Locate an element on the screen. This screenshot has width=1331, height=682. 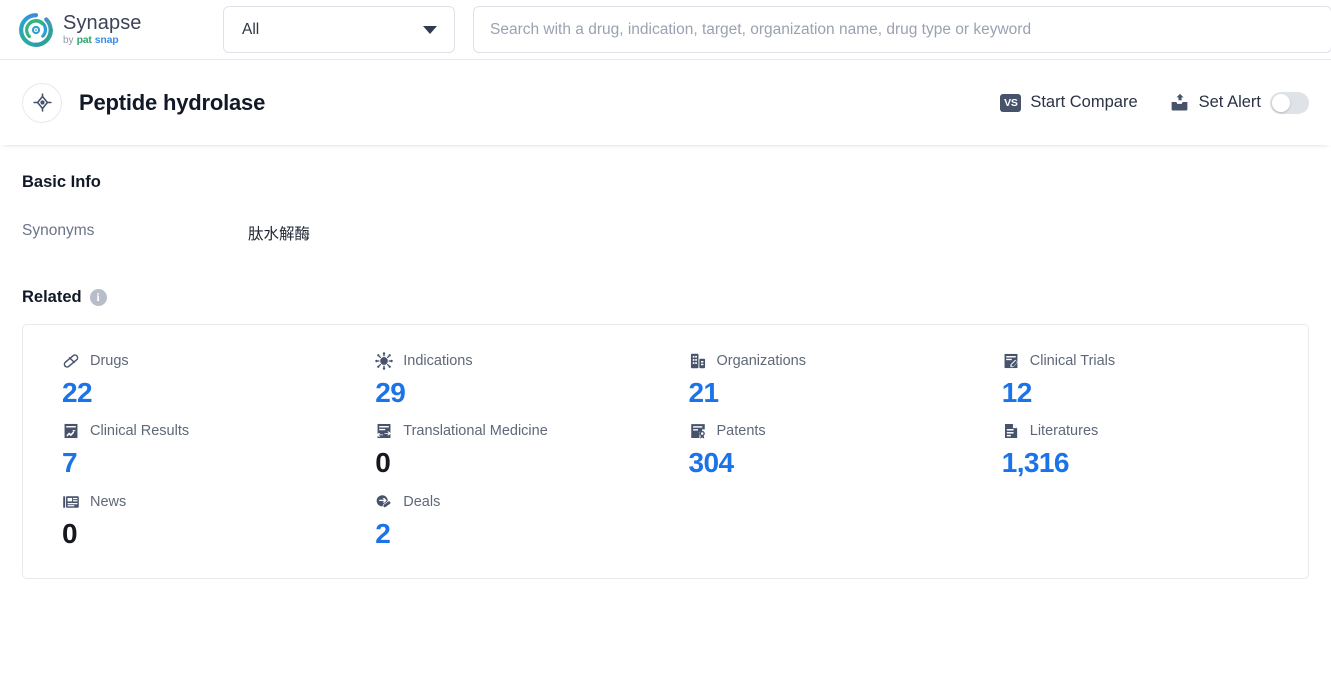
related-stat-value: 12 is located at coordinates (1147, 393).